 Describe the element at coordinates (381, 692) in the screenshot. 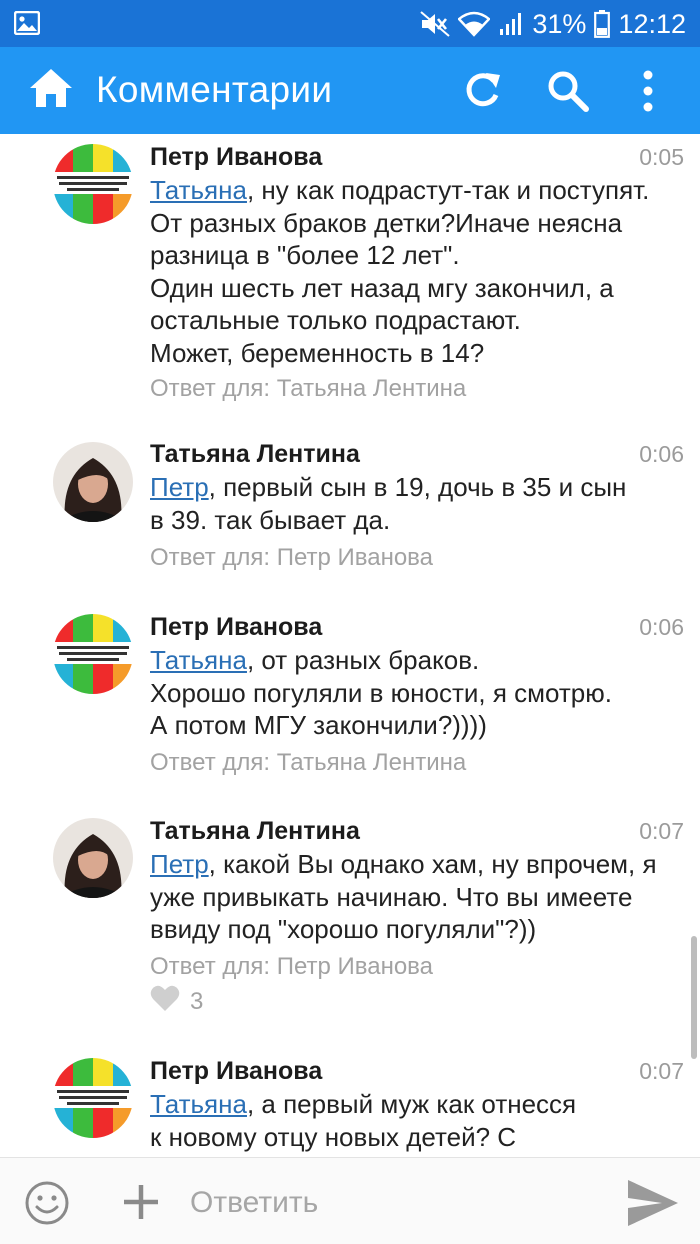

I see `comment-text: Хорошо погуляли в юности, я смотрю.` at that location.